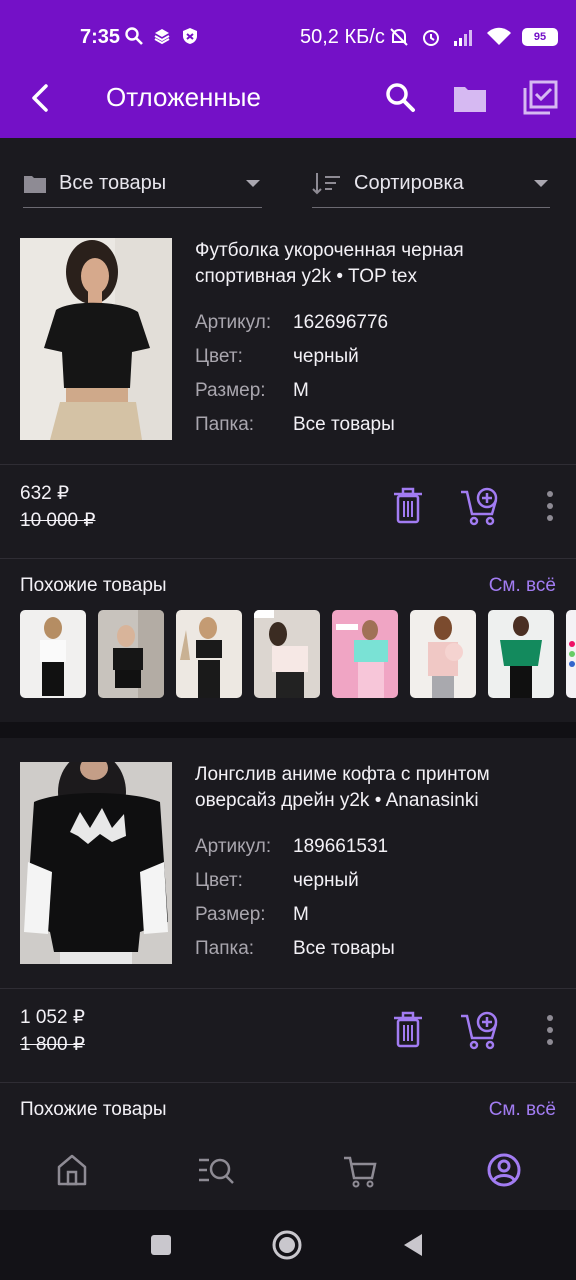  I want to click on article-row: Артикул: 162696776, so click(291, 323).